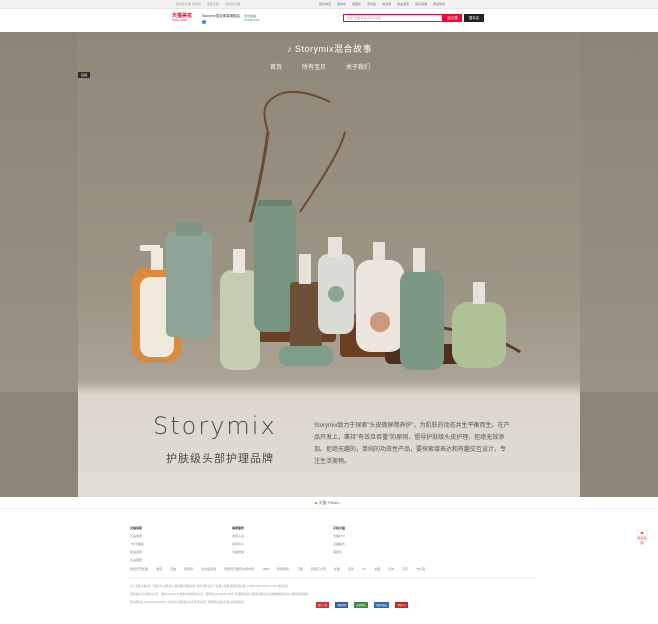 Image resolution: width=658 pixels, height=624 pixels. What do you see at coordinates (341, 4) in the screenshot?
I see `topbar-link-cart: 购物车` at bounding box center [341, 4].